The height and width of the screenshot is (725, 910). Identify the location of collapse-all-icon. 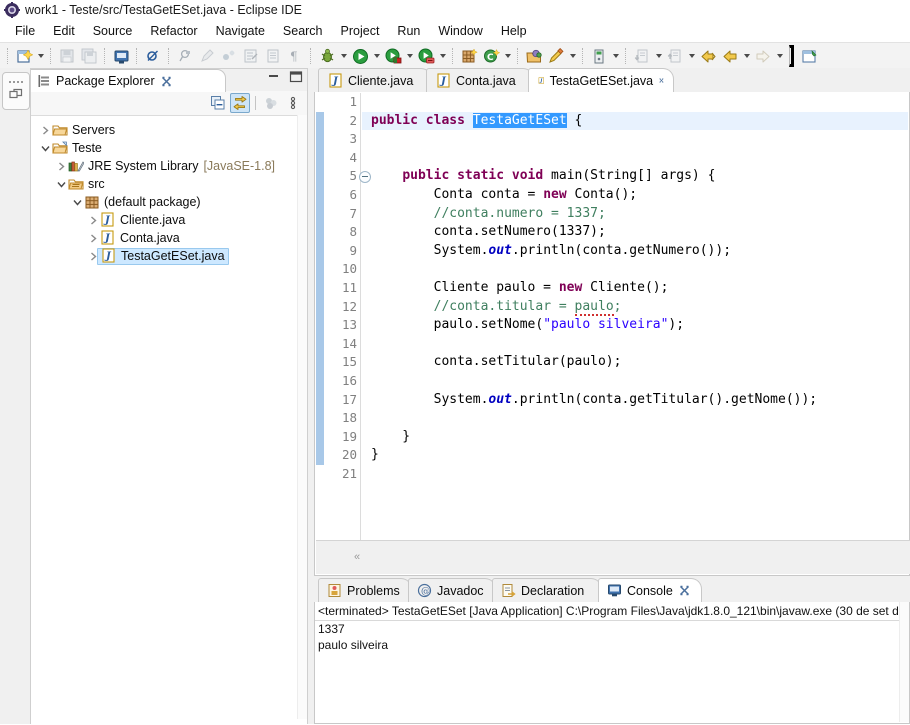
(218, 103).